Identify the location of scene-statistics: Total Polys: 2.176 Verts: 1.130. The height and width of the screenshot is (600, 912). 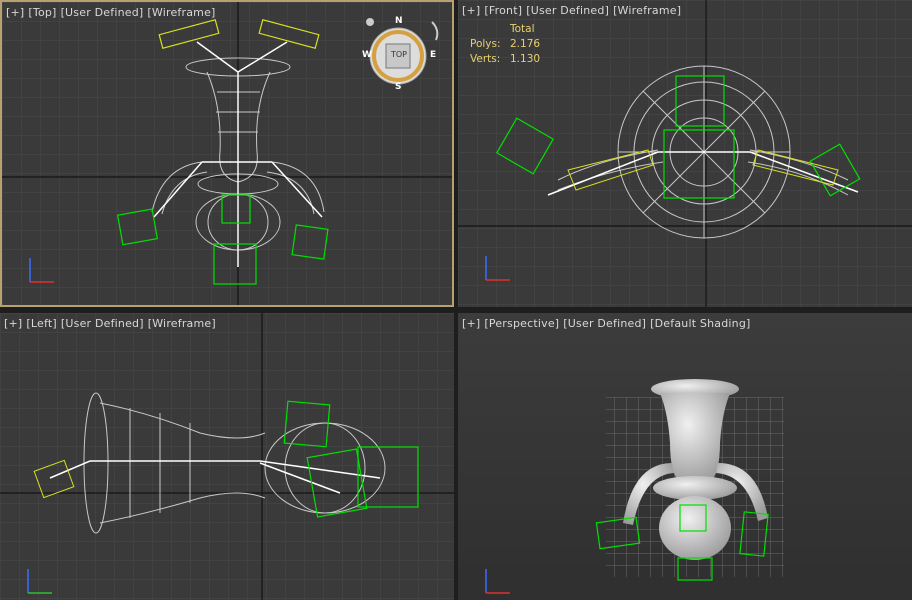
(505, 44).